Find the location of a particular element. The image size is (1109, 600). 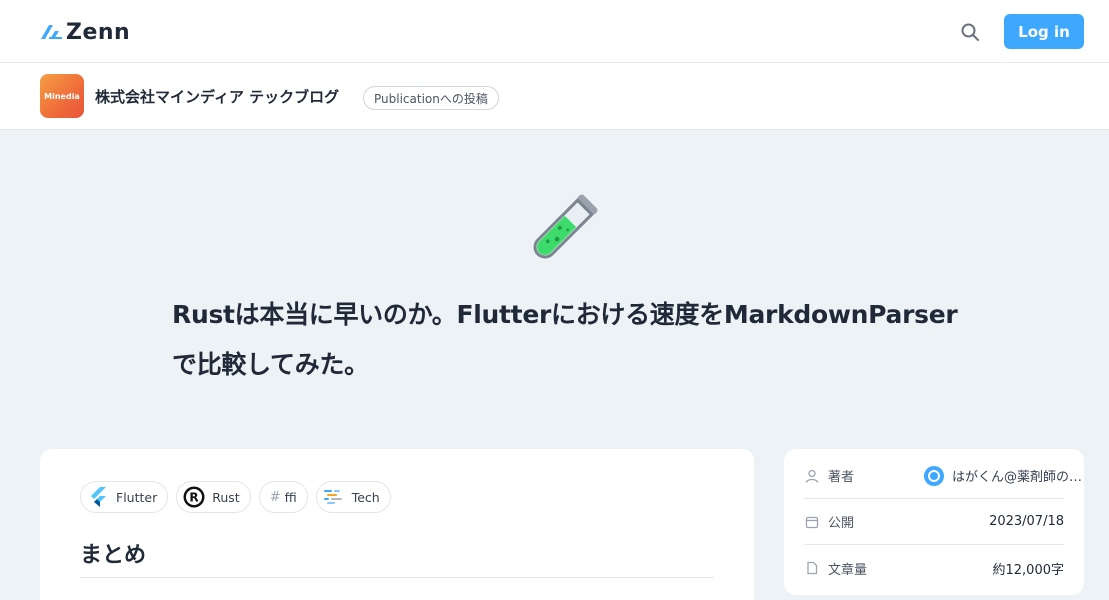

topic-label: Flutter is located at coordinates (137, 497).